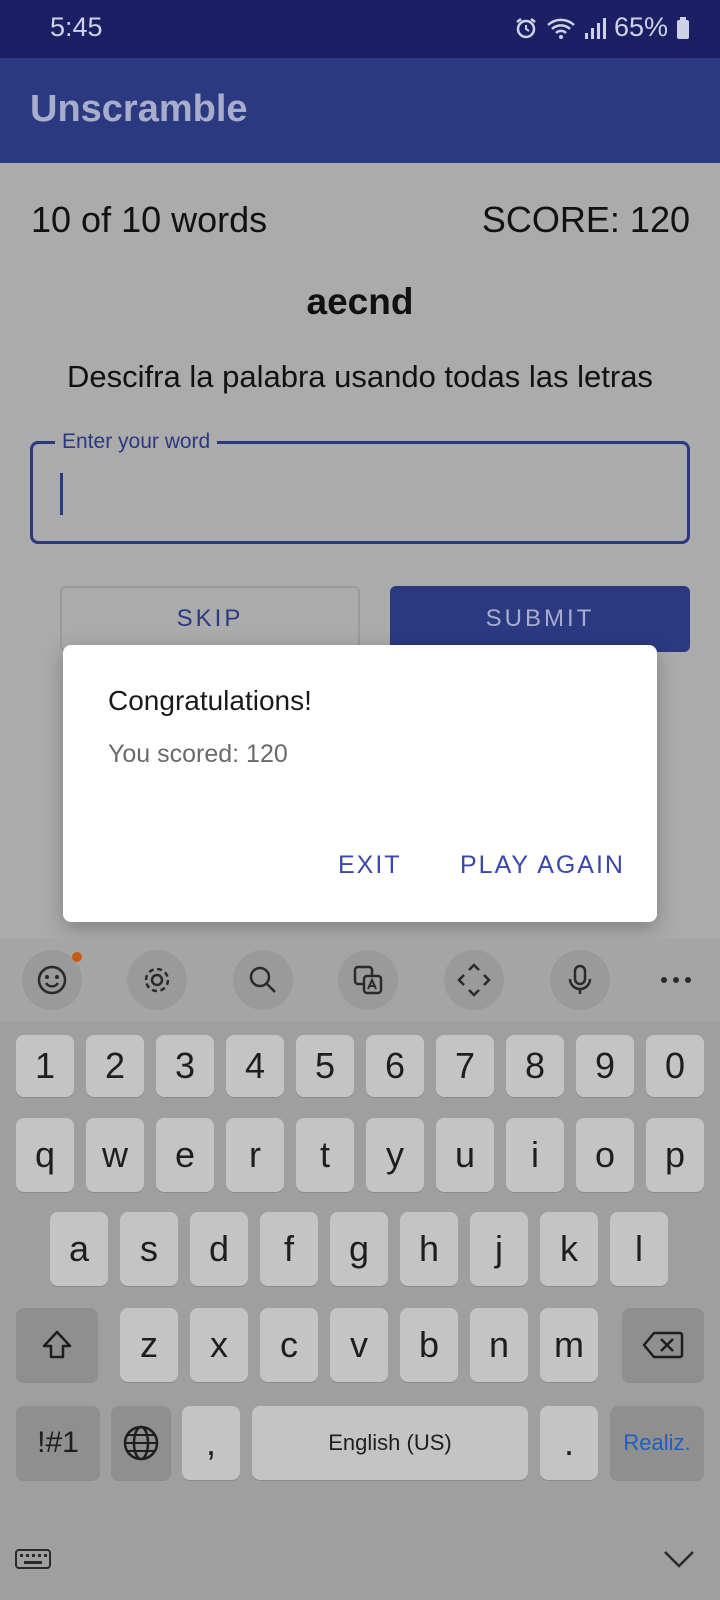 The height and width of the screenshot is (1600, 720). I want to click on keyboard-switch-icon, so click(33, 1562).